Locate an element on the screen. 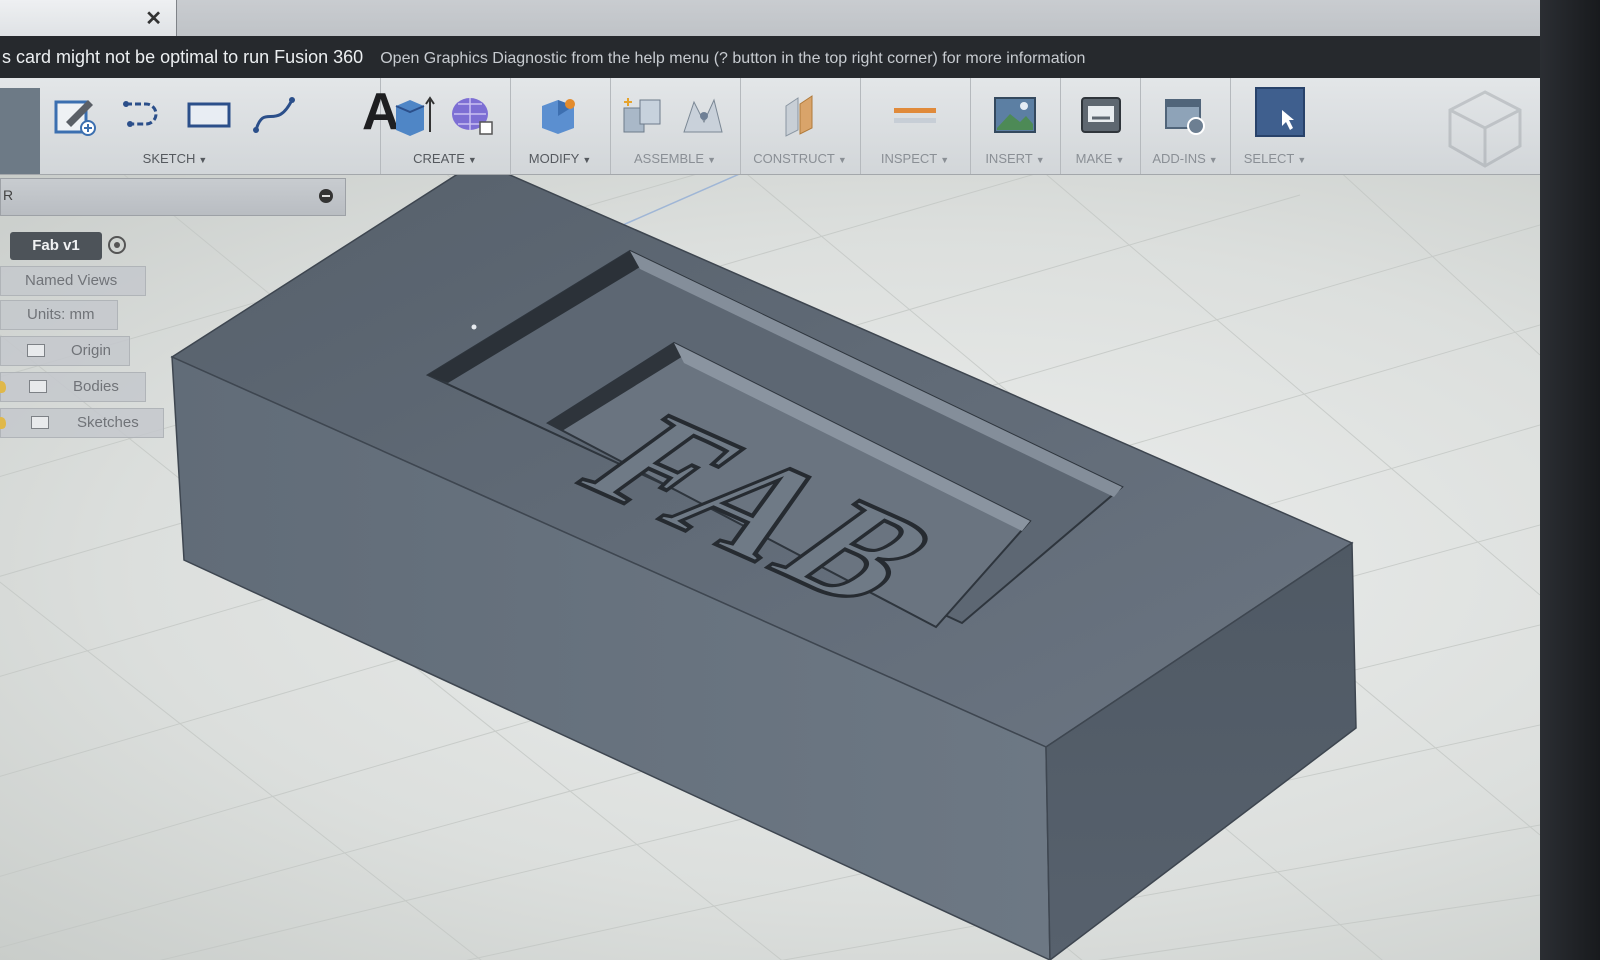 This screenshot has width=1600, height=960. construct-group: CONSTRUCT ▼ is located at coordinates (800, 126).